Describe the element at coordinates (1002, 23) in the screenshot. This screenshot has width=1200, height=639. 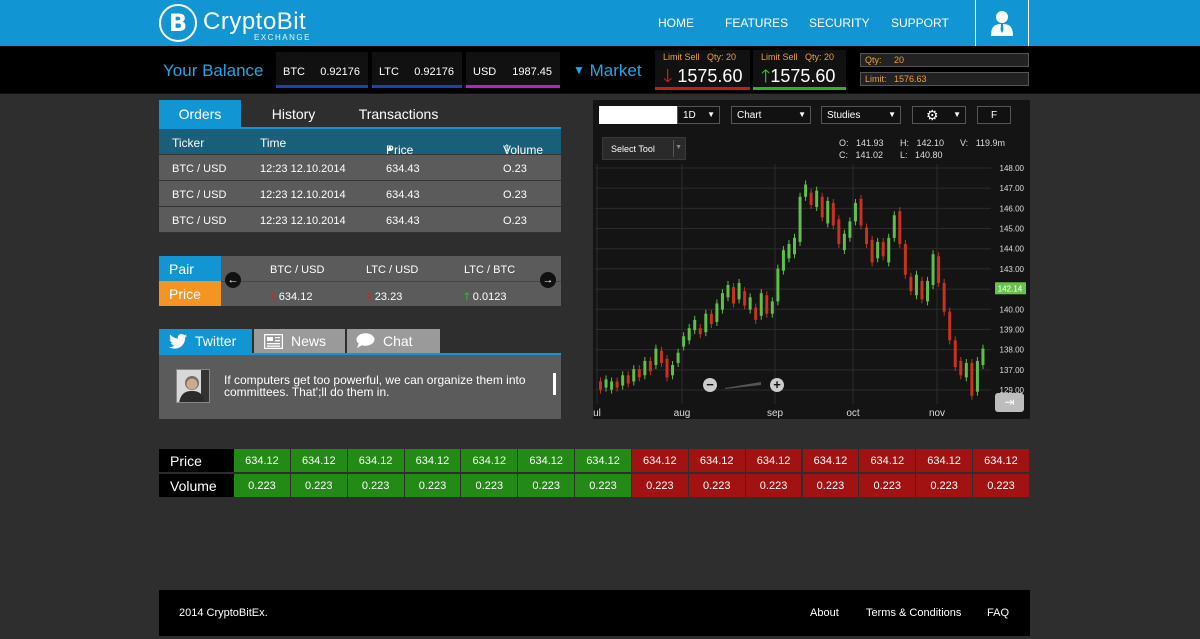
I see `user-account-button` at that location.